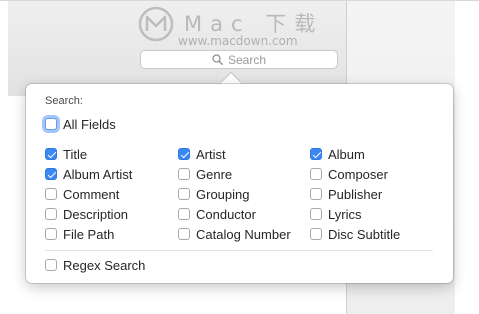 Image resolution: width=479 pixels, height=314 pixels. Describe the element at coordinates (211, 154) in the screenshot. I see `artist-label: Artist` at that location.